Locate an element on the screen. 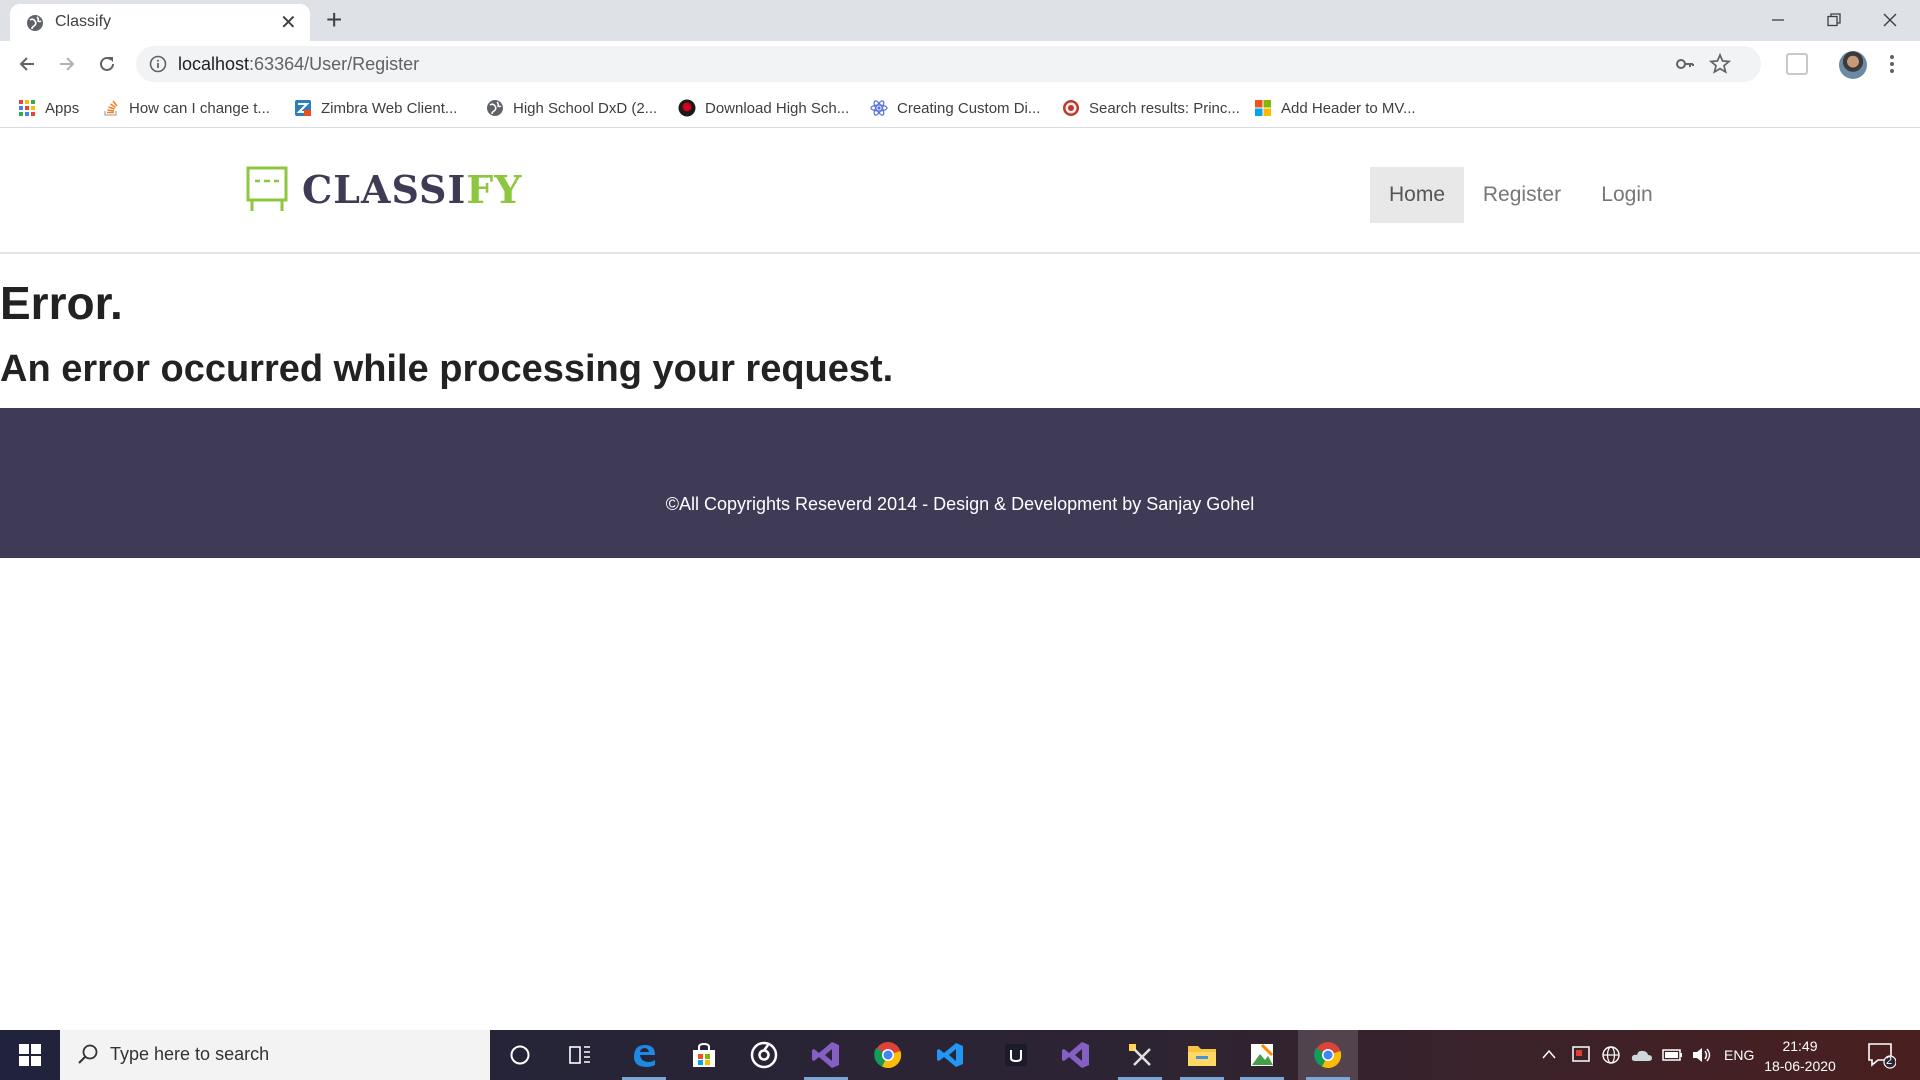 This screenshot has height=1080, width=1920. visual-studio-icon is located at coordinates (1075, 1055).